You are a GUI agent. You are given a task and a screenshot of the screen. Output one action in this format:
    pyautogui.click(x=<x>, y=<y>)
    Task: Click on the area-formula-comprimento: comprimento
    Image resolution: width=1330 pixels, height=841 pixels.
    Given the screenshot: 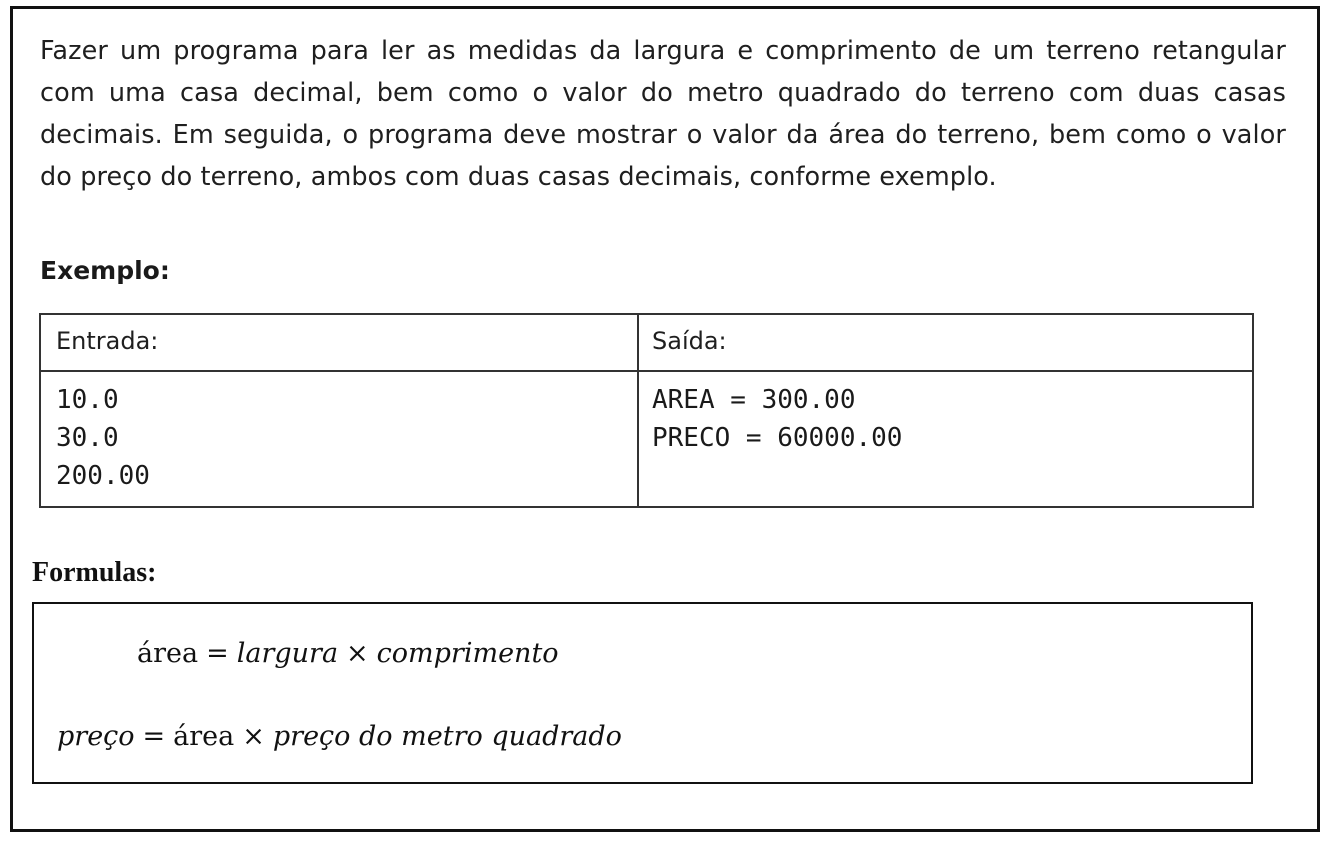 What is the action you would take?
    pyautogui.click(x=467, y=653)
    